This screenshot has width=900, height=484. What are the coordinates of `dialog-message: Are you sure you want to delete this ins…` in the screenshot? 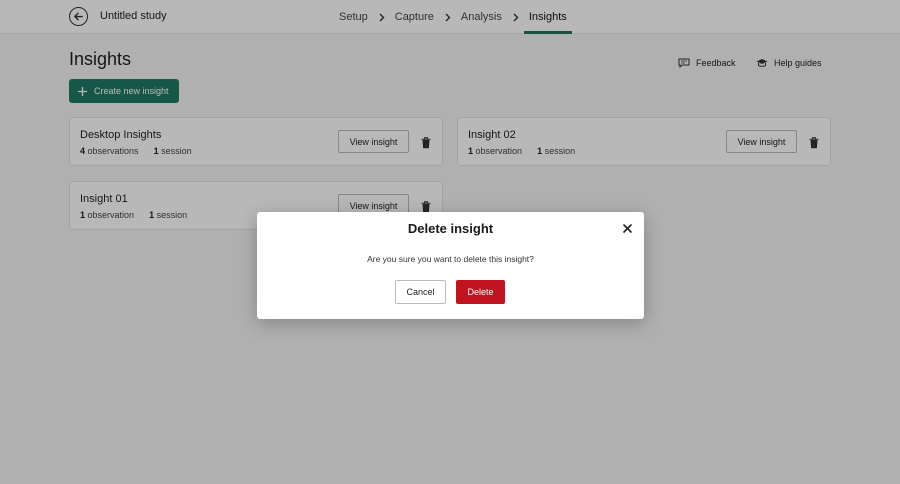 It's located at (450, 259).